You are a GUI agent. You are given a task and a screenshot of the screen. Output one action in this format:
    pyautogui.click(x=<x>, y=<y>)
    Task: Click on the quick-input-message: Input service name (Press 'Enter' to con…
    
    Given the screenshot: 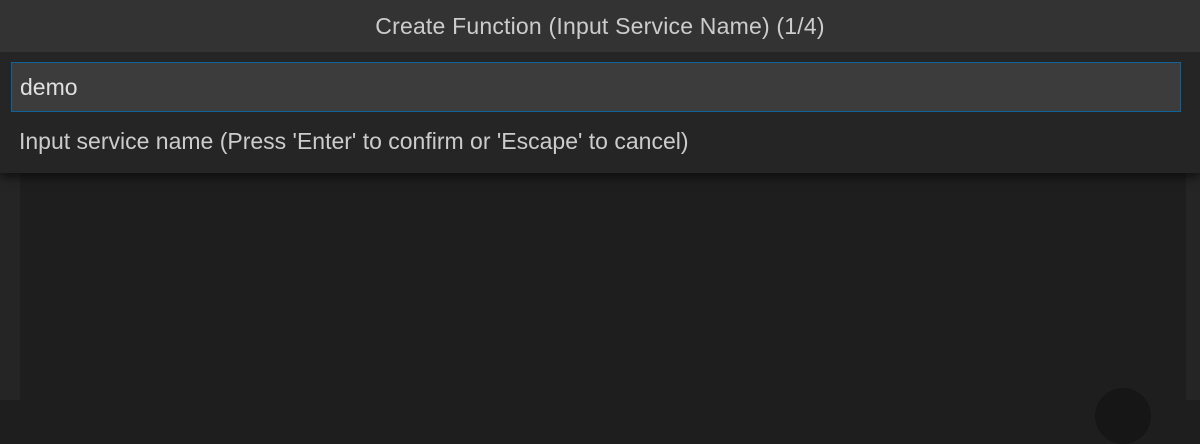 What is the action you would take?
    pyautogui.click(x=354, y=141)
    